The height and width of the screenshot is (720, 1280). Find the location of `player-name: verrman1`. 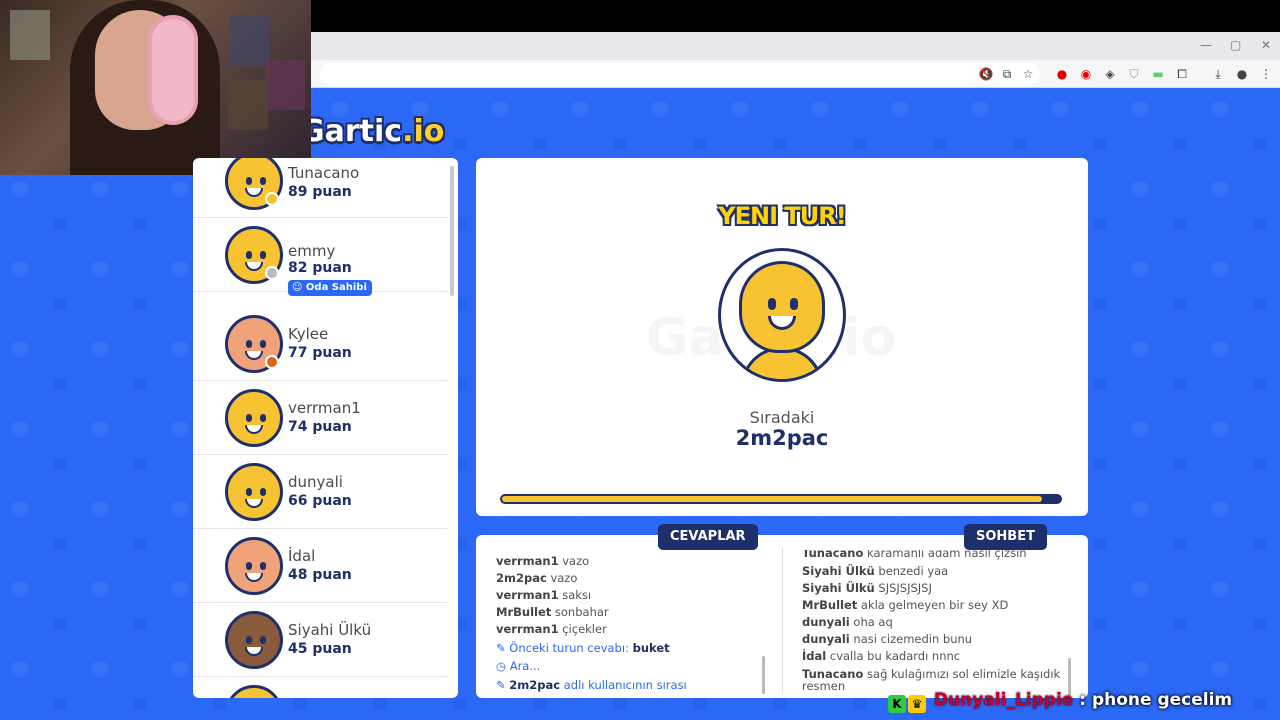

player-name: verrman1 is located at coordinates (324, 408).